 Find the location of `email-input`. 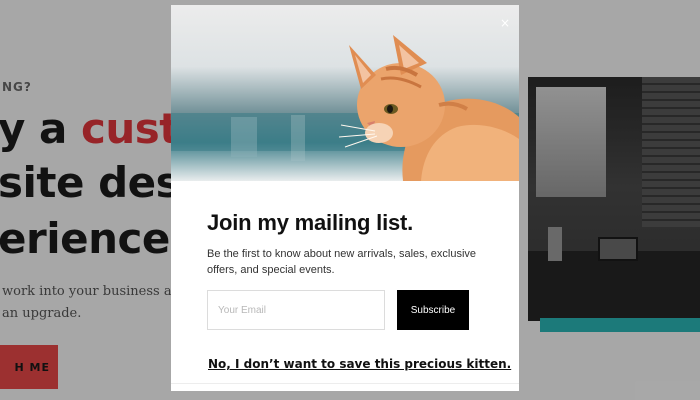

email-input is located at coordinates (296, 310).